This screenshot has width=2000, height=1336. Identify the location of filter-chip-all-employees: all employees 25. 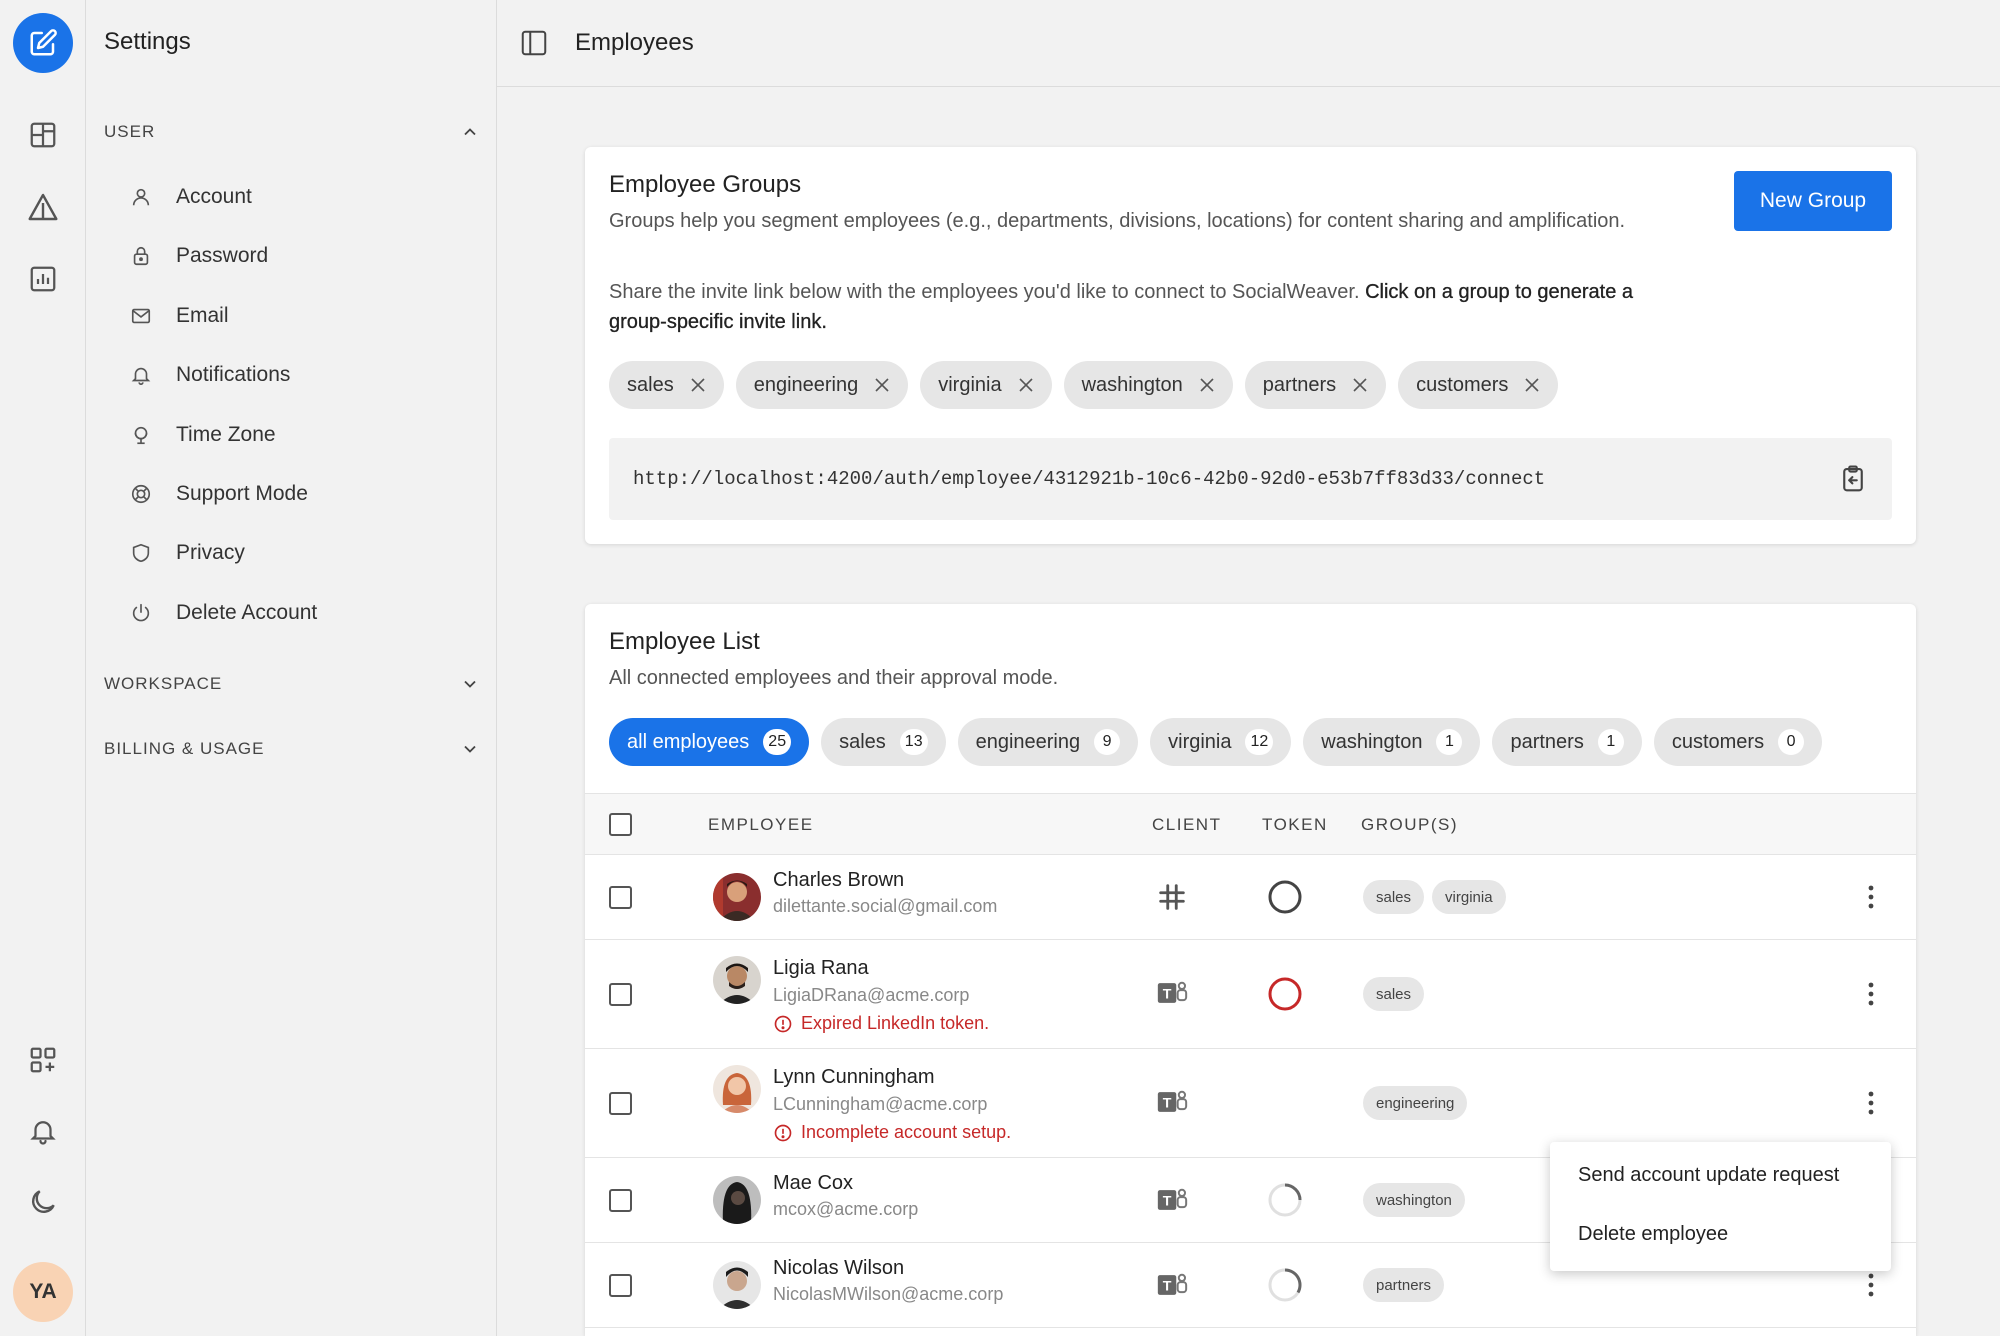
(709, 742).